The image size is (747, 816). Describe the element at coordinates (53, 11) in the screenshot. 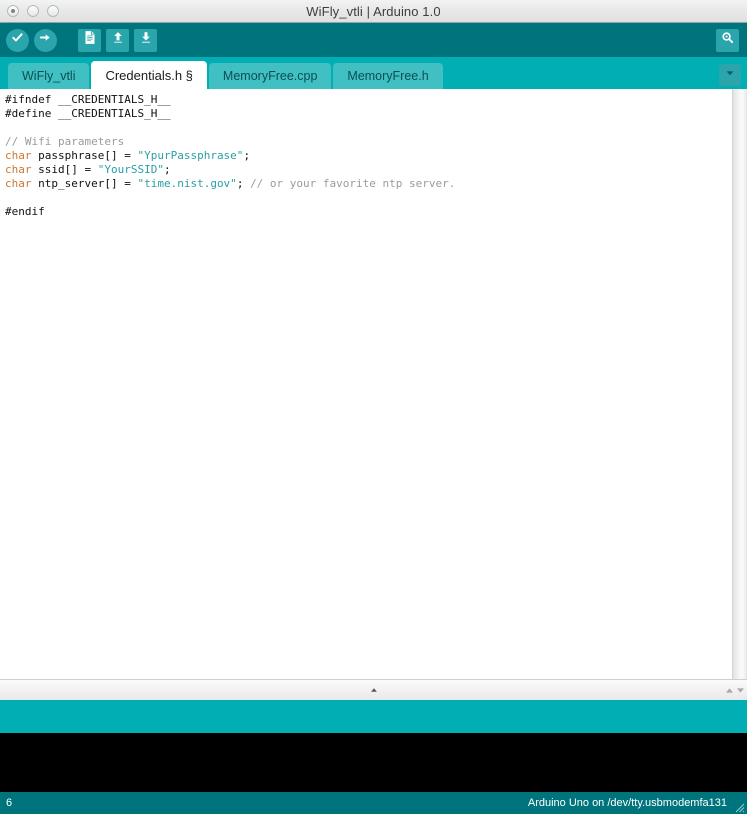

I see `zoom-button` at that location.